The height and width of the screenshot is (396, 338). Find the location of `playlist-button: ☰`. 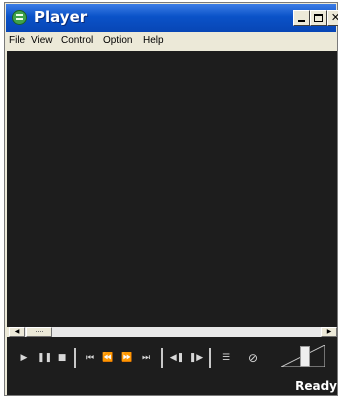

playlist-button: ☰ is located at coordinates (226, 358).